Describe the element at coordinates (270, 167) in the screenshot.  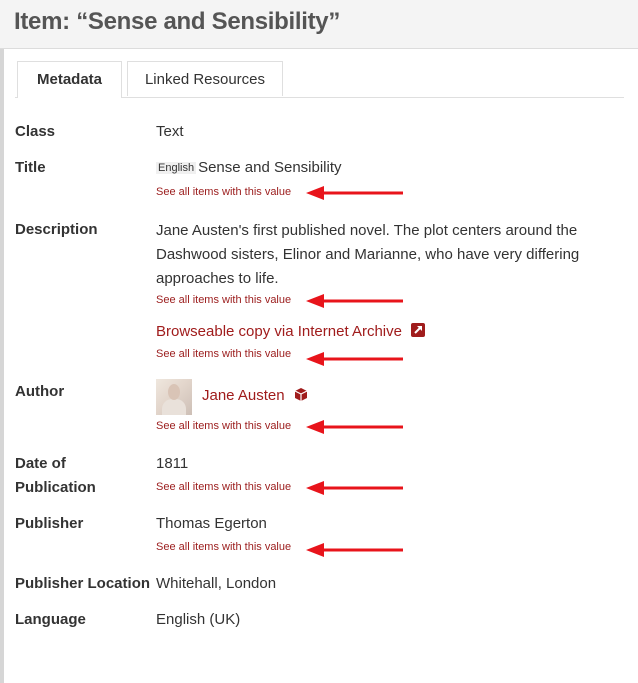
I see `title-value: Sense and Sensibility` at that location.